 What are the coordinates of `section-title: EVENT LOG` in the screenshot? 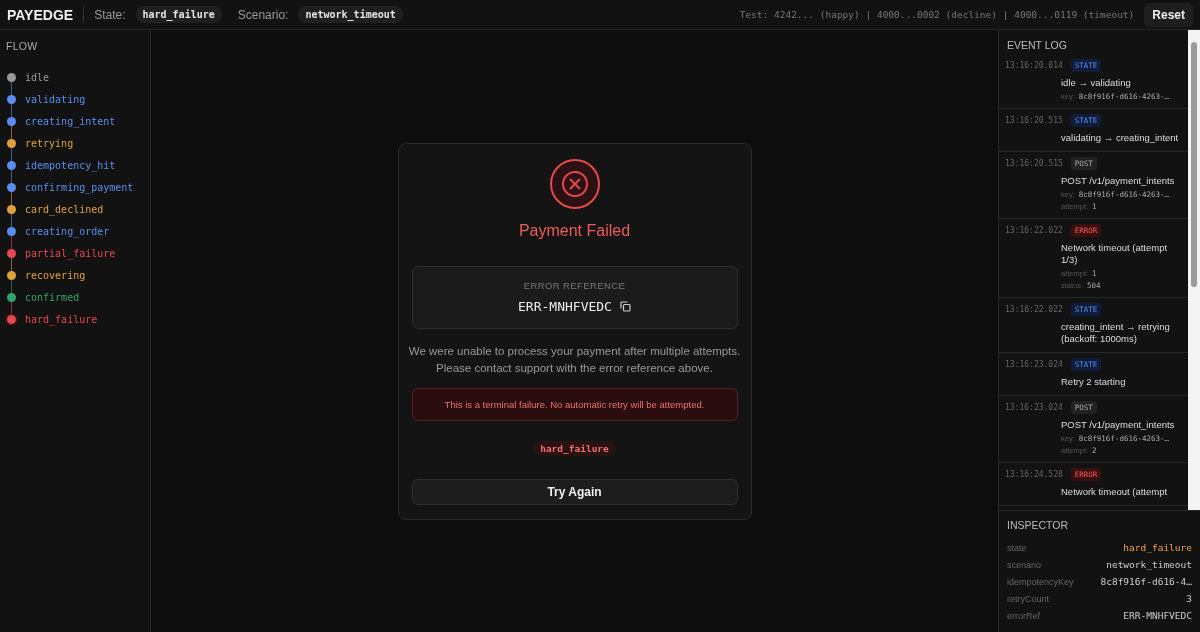 It's located at (1037, 45).